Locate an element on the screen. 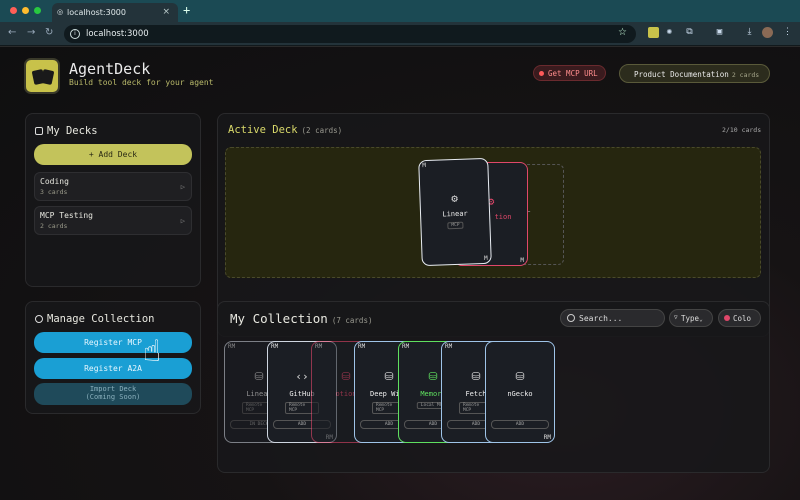  browser-tab: ◎ localhost:3000 × is located at coordinates (115, 12).